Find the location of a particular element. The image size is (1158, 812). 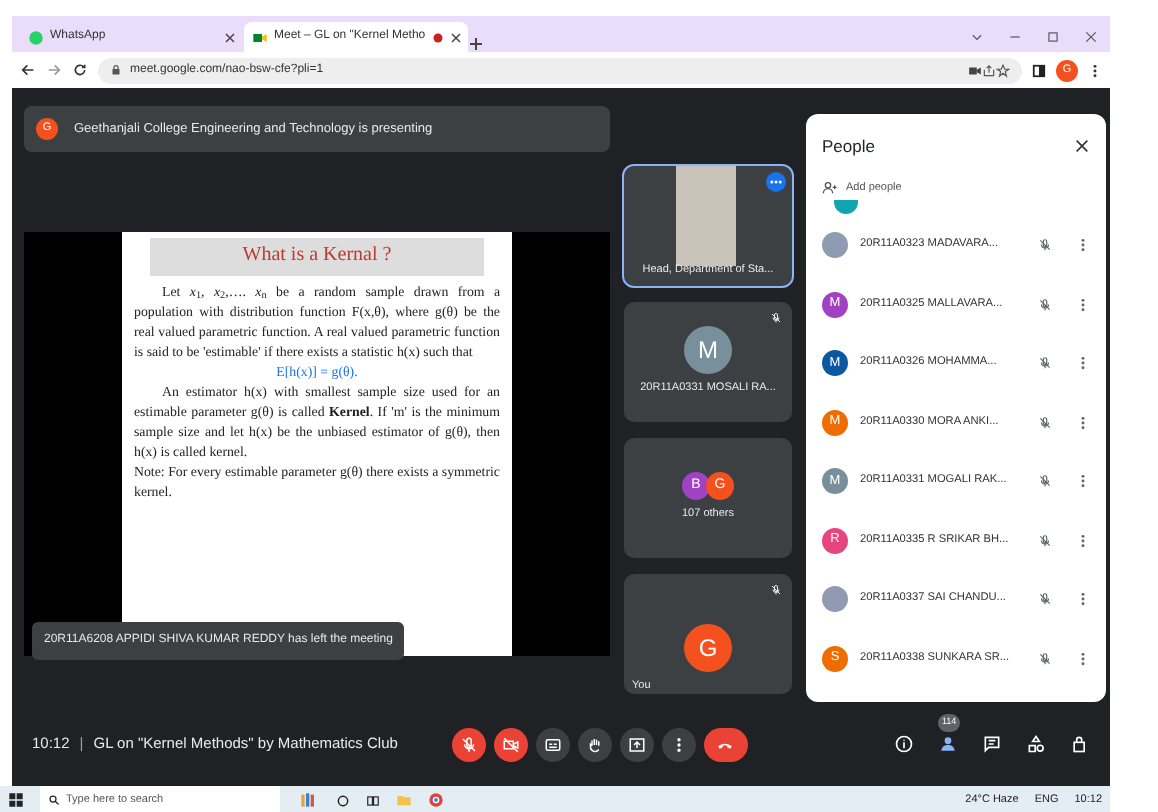

sidebar-icon is located at coordinates (1039, 70).